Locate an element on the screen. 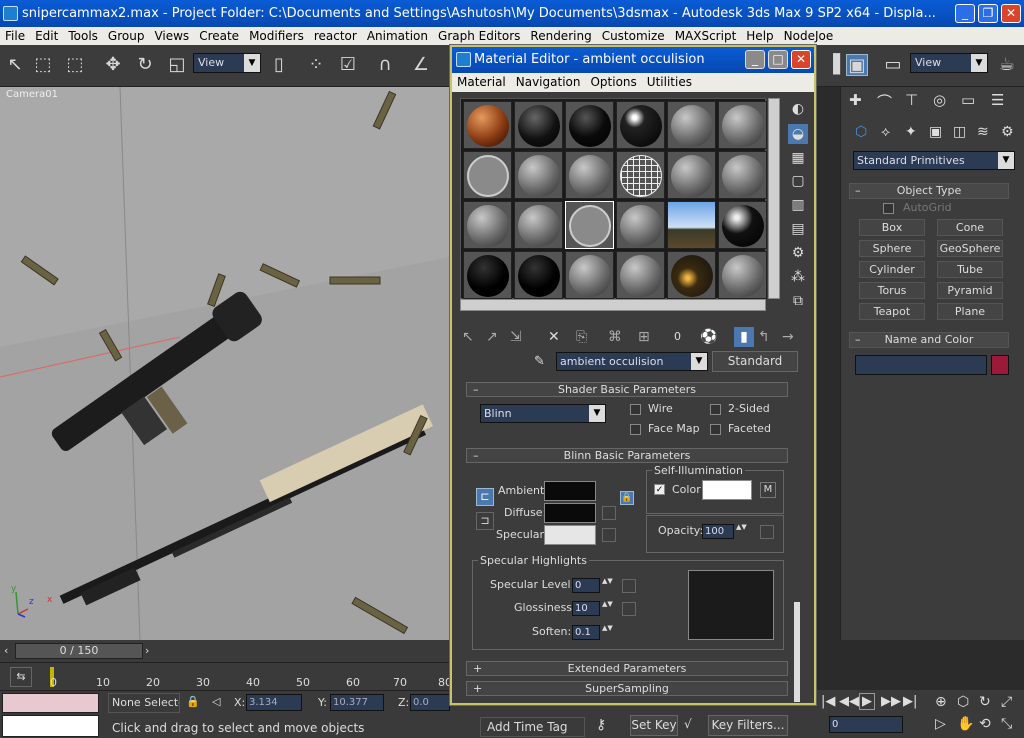  menu-graph-editors: Graph Editors is located at coordinates (479, 36).